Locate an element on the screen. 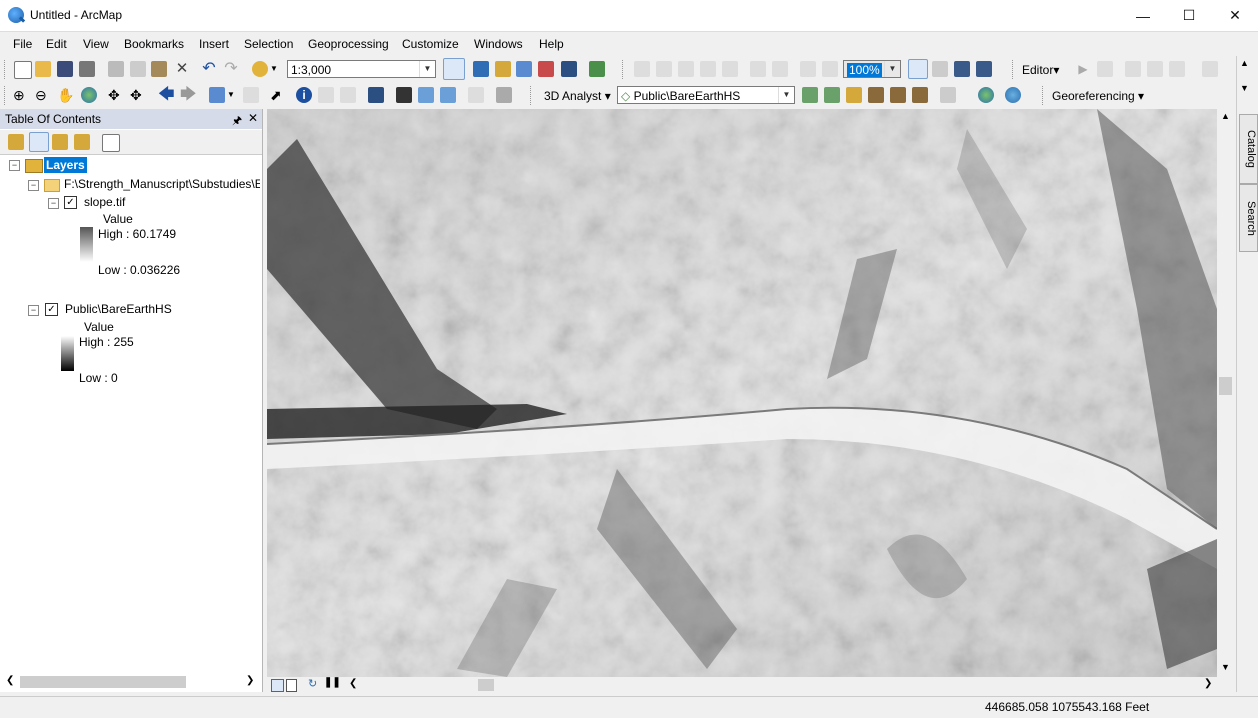 The width and height of the screenshot is (1258, 718). undo-icon: ↶ is located at coordinates (209, 69).